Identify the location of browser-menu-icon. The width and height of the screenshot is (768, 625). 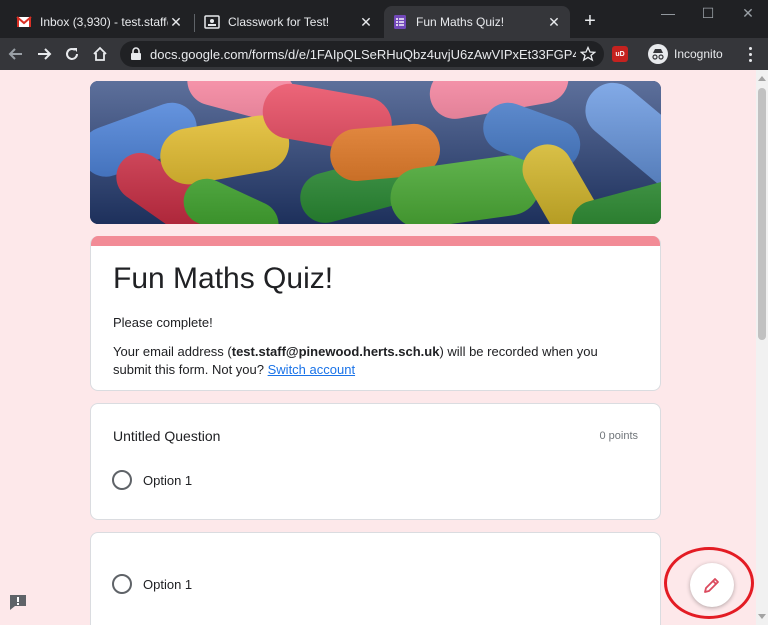
(750, 54).